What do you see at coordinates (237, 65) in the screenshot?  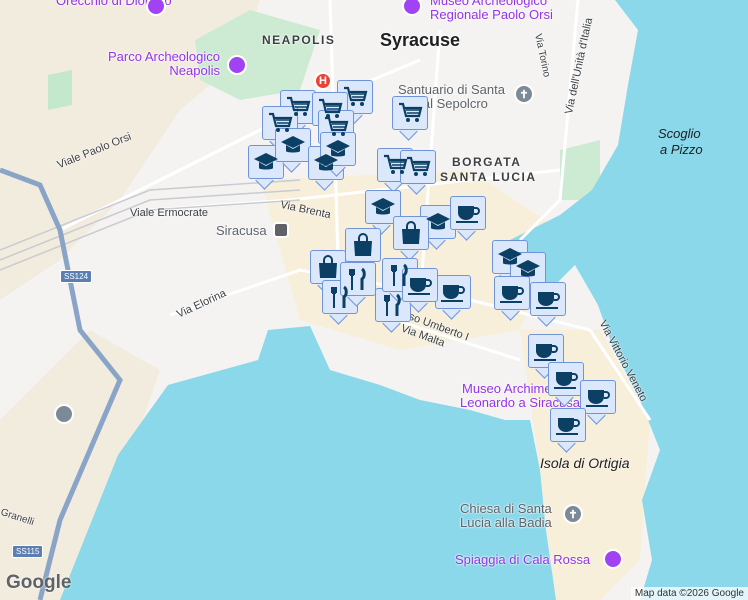 I see `monument-icon` at bounding box center [237, 65].